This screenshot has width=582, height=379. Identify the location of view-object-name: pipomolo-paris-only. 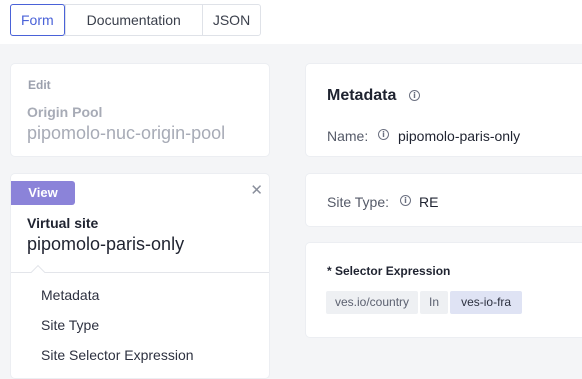
(106, 244).